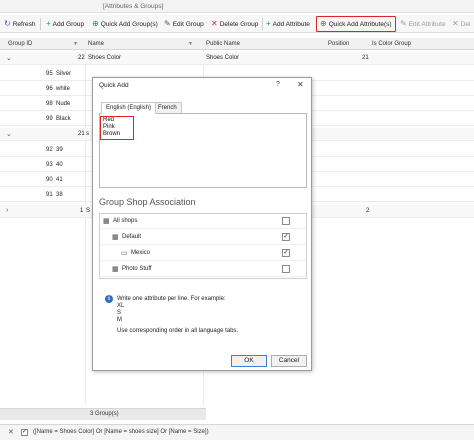 The image size is (474, 440). I want to click on column-header-is-color-group: Is Color Group, so click(391, 44).